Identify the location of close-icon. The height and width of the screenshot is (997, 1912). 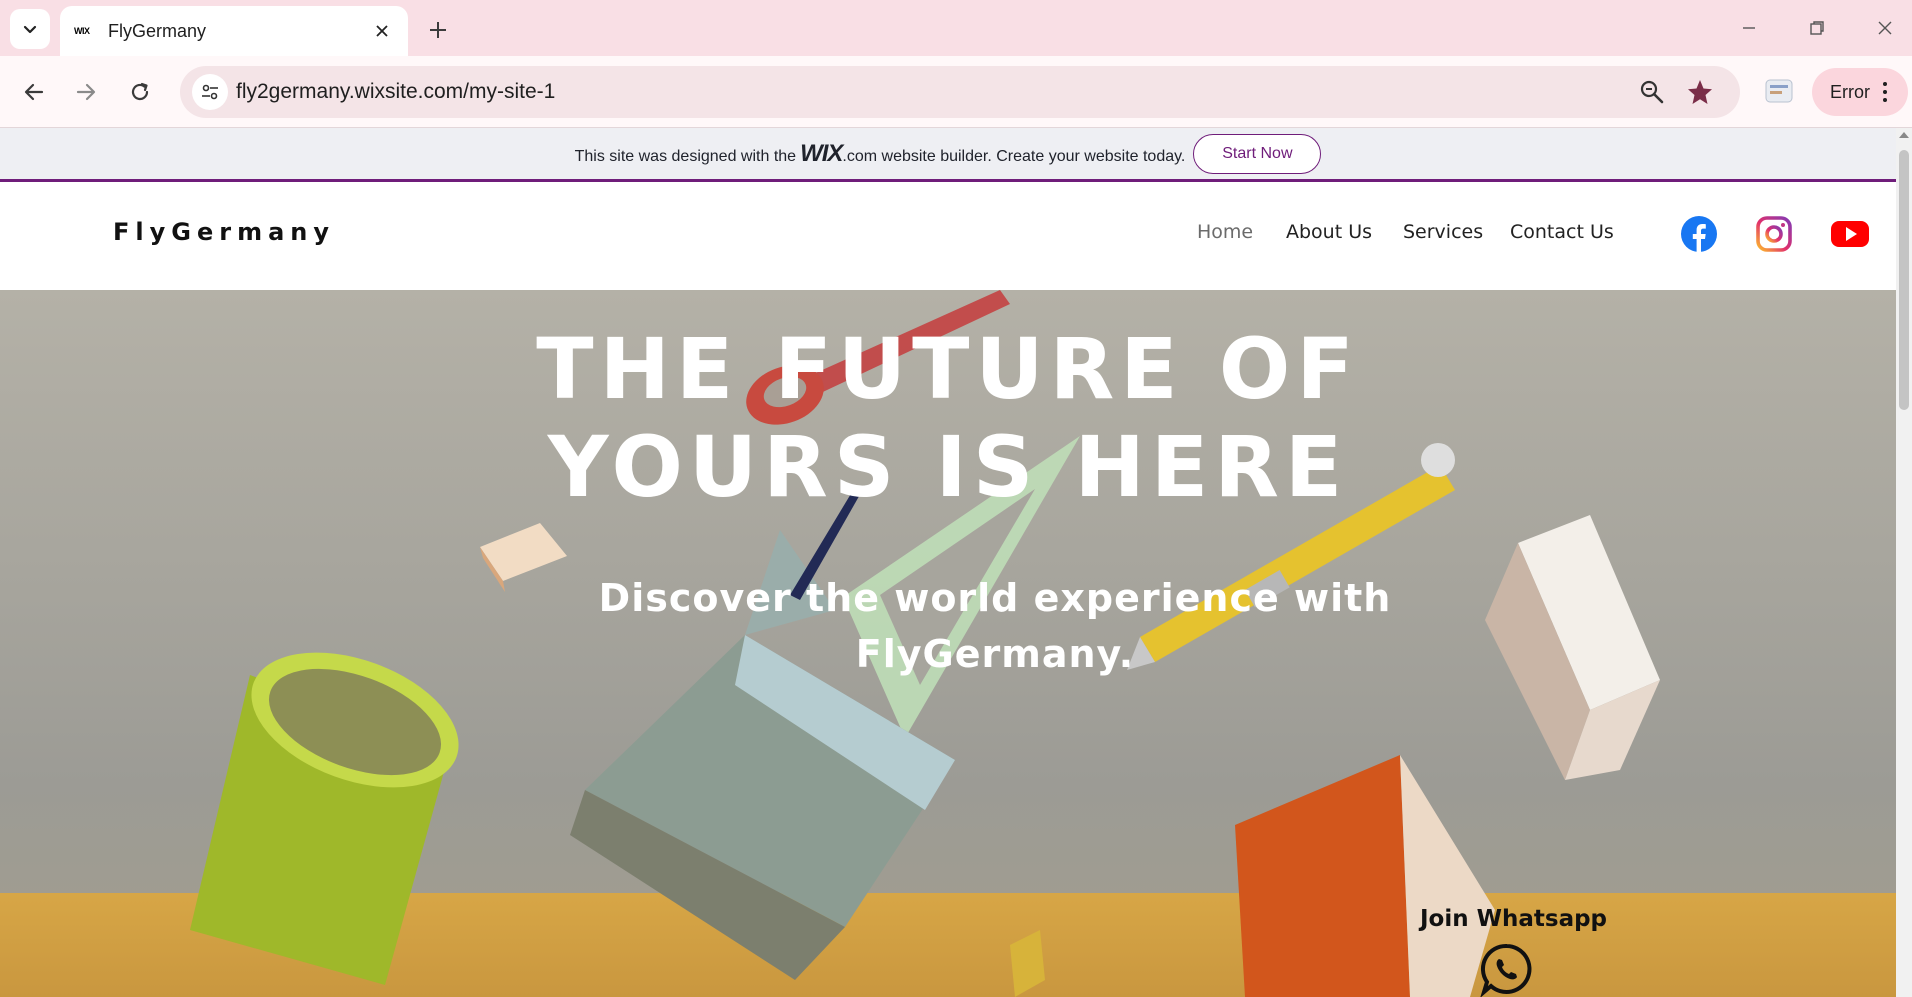
(1885, 28).